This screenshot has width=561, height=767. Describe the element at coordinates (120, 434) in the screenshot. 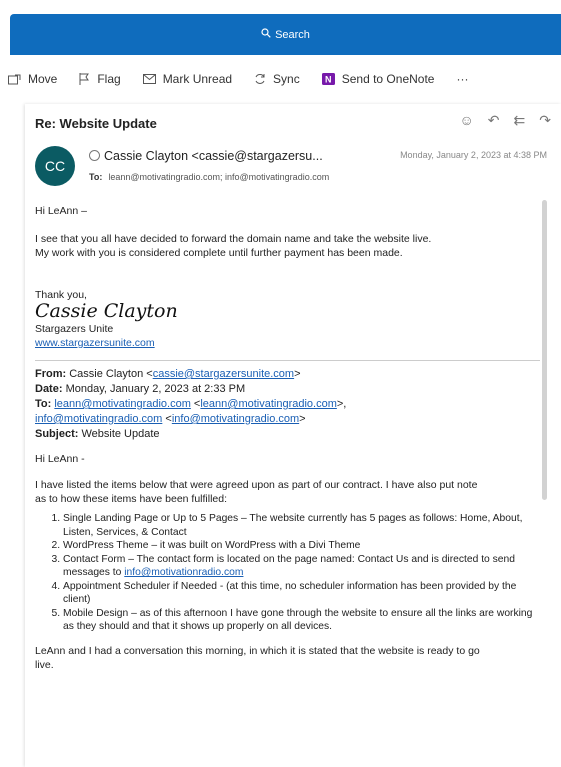

I see `quoted-subject: Website Update` at that location.